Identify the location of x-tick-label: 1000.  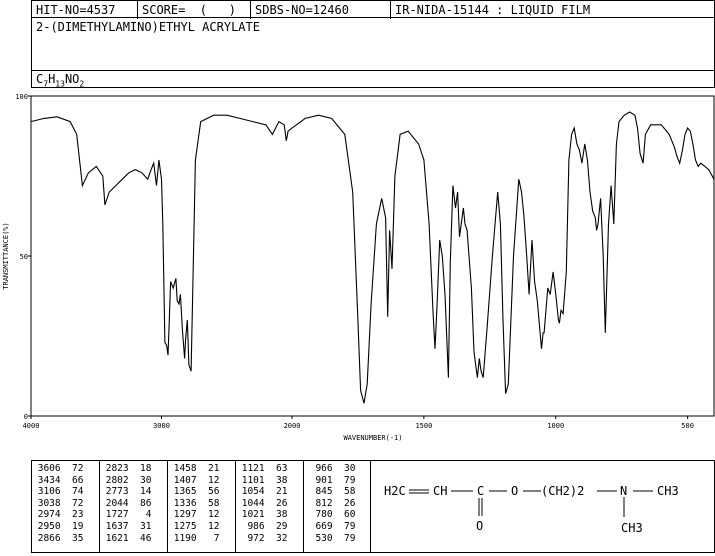
(555, 426).